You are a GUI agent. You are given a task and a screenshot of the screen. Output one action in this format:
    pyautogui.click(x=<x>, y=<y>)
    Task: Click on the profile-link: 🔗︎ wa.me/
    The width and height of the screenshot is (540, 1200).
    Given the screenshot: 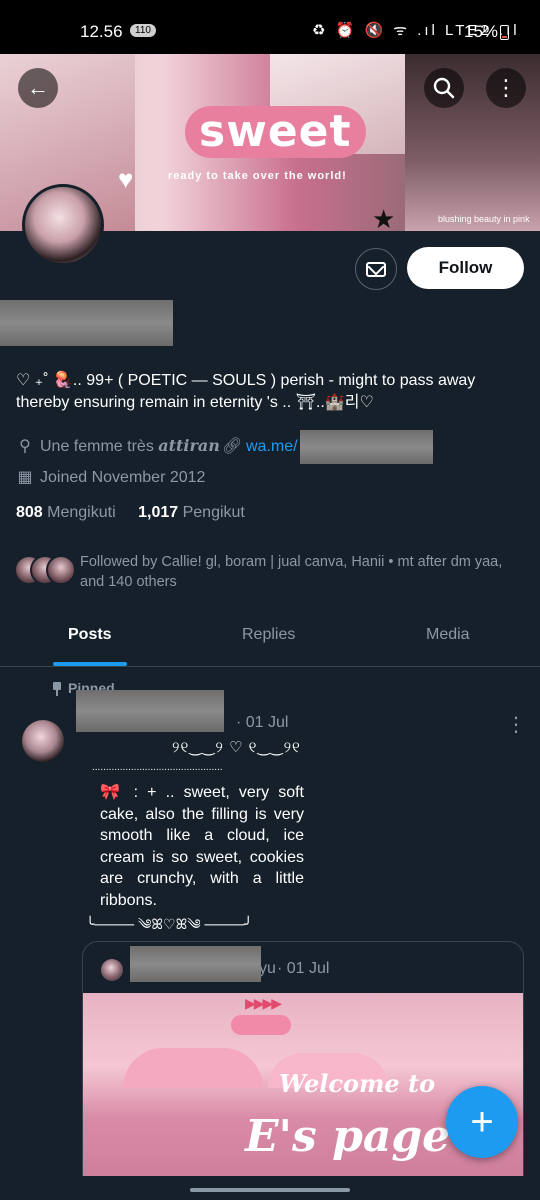 What is the action you would take?
    pyautogui.click(x=260, y=446)
    